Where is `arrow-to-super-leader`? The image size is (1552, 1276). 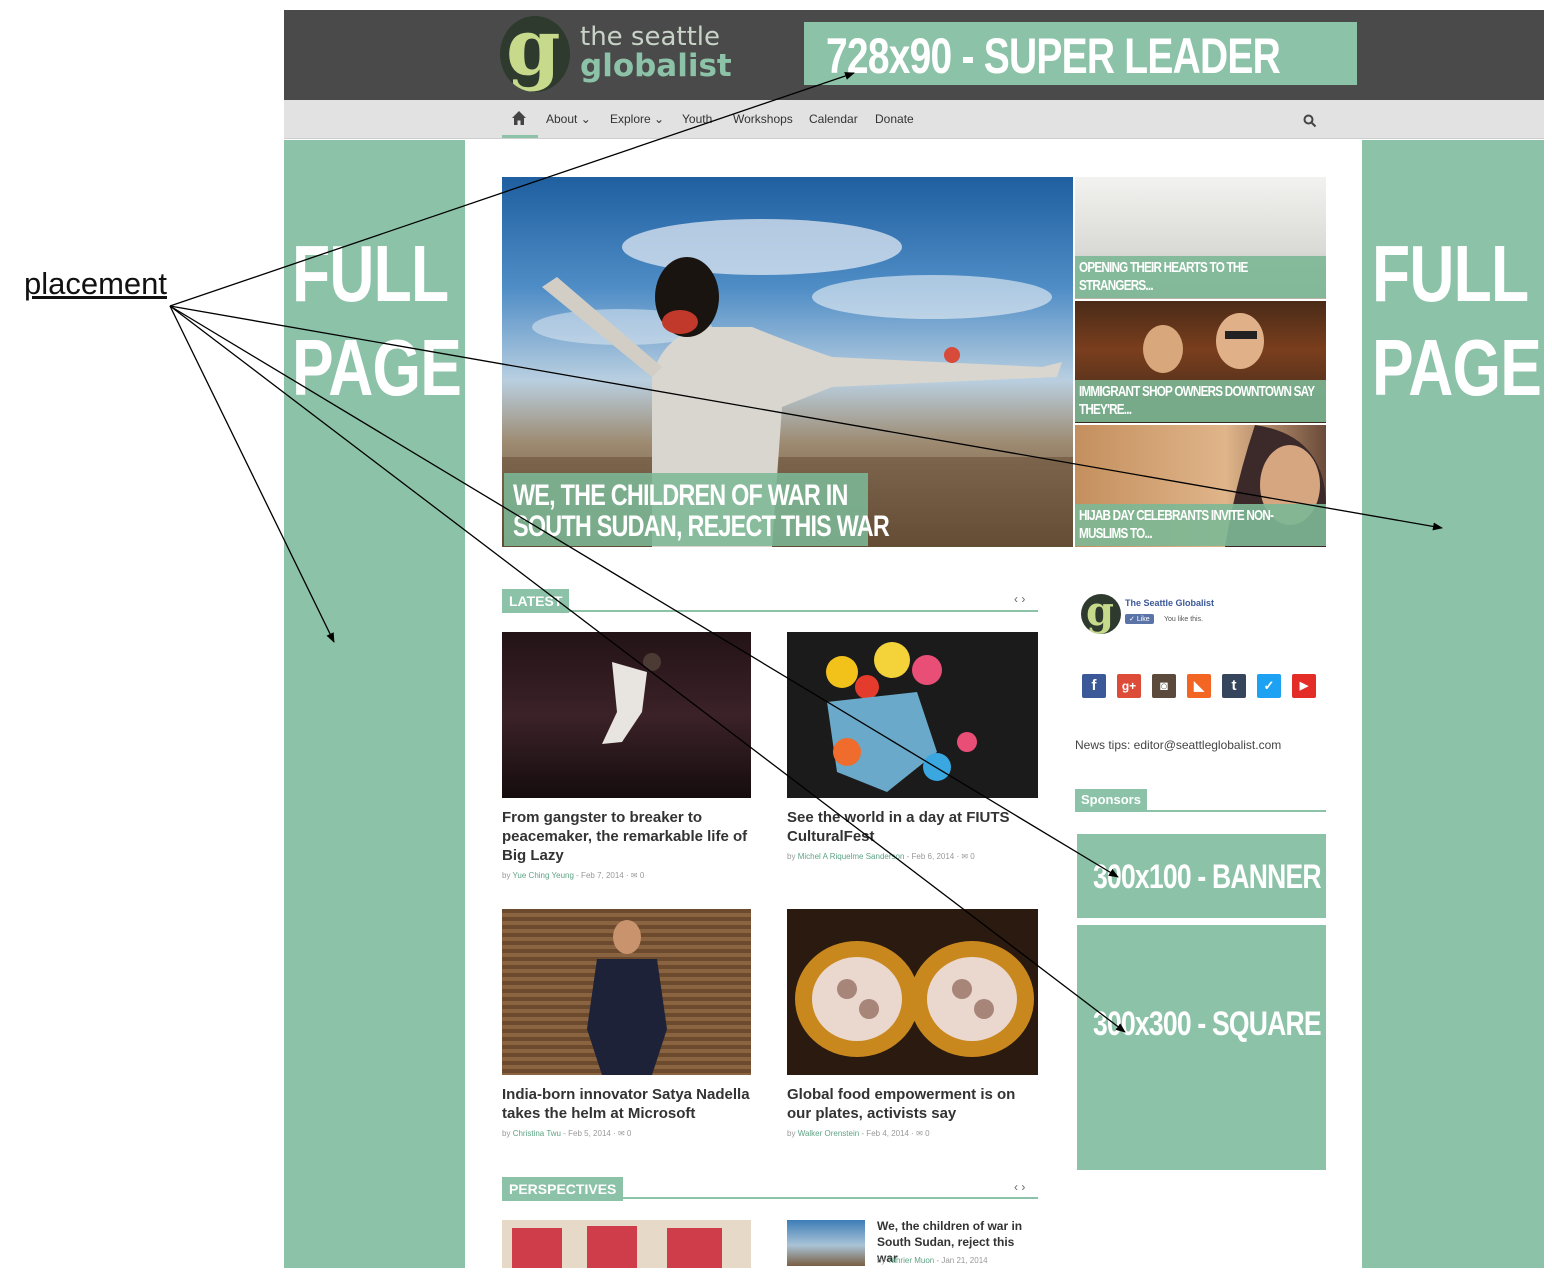
arrow-to-super-leader is located at coordinates (512, 189).